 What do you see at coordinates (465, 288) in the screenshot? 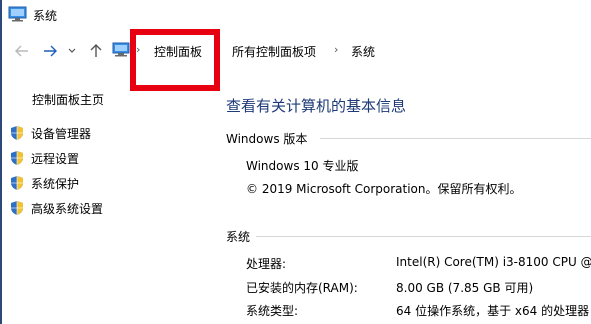
I see `ram-value: 8.00 GB (7.85 GB 可用)` at bounding box center [465, 288].